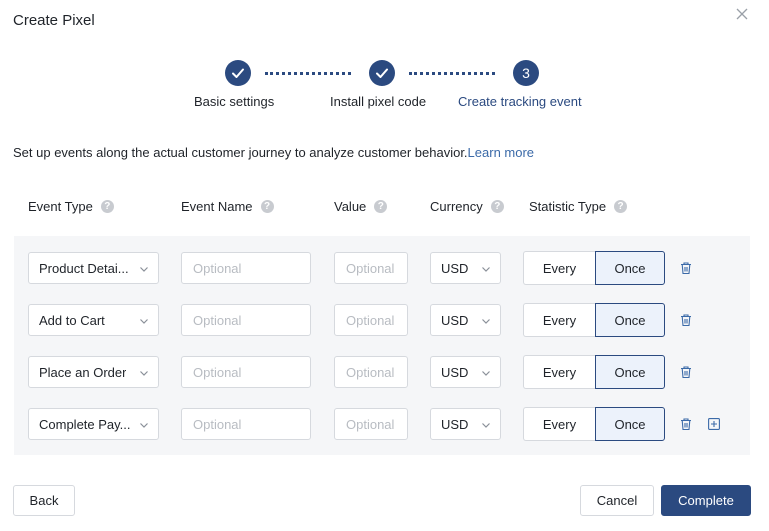 Image resolution: width=769 pixels, height=531 pixels. What do you see at coordinates (467, 206) in the screenshot?
I see `header-currency: Currency?` at bounding box center [467, 206].